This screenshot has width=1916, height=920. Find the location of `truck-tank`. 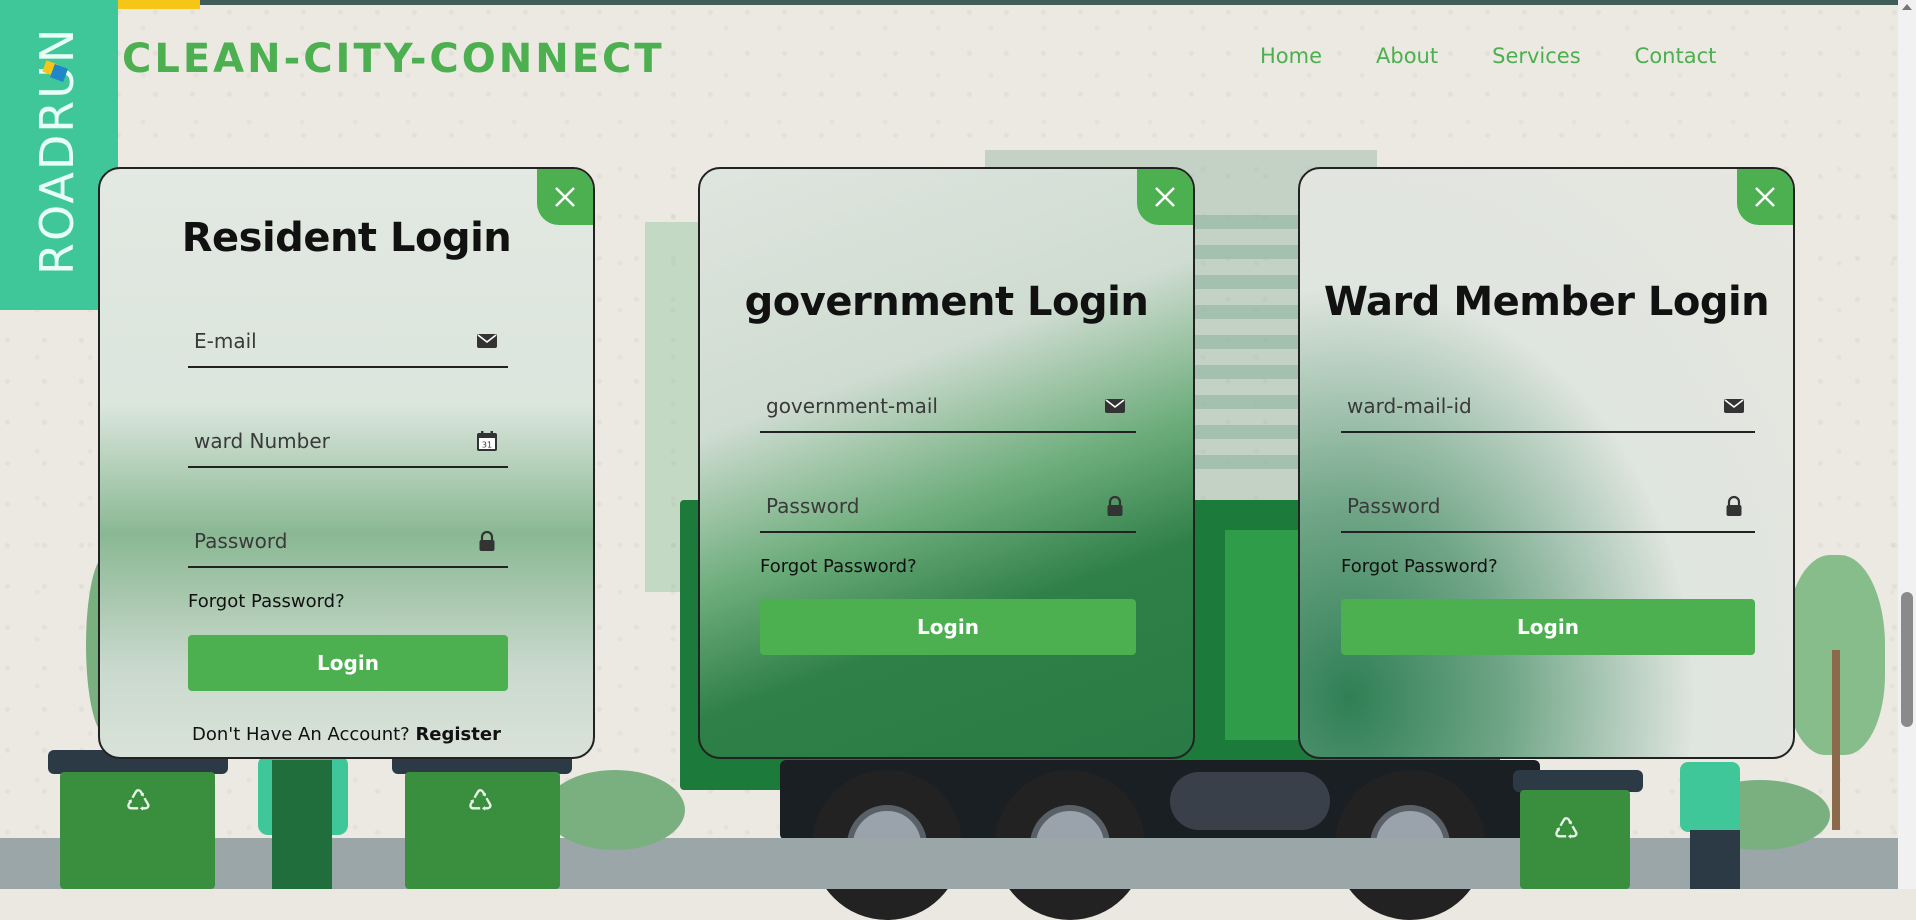

truck-tank is located at coordinates (1250, 801).